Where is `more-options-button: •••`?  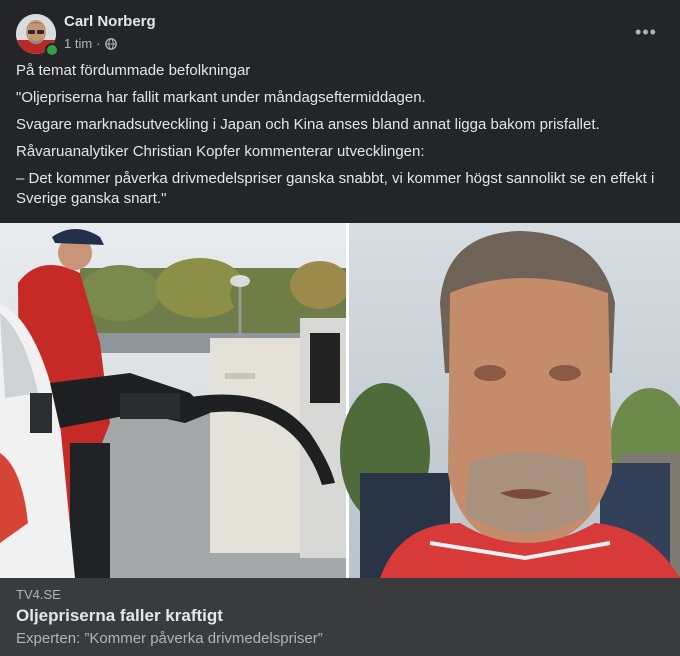 more-options-button: ••• is located at coordinates (646, 32).